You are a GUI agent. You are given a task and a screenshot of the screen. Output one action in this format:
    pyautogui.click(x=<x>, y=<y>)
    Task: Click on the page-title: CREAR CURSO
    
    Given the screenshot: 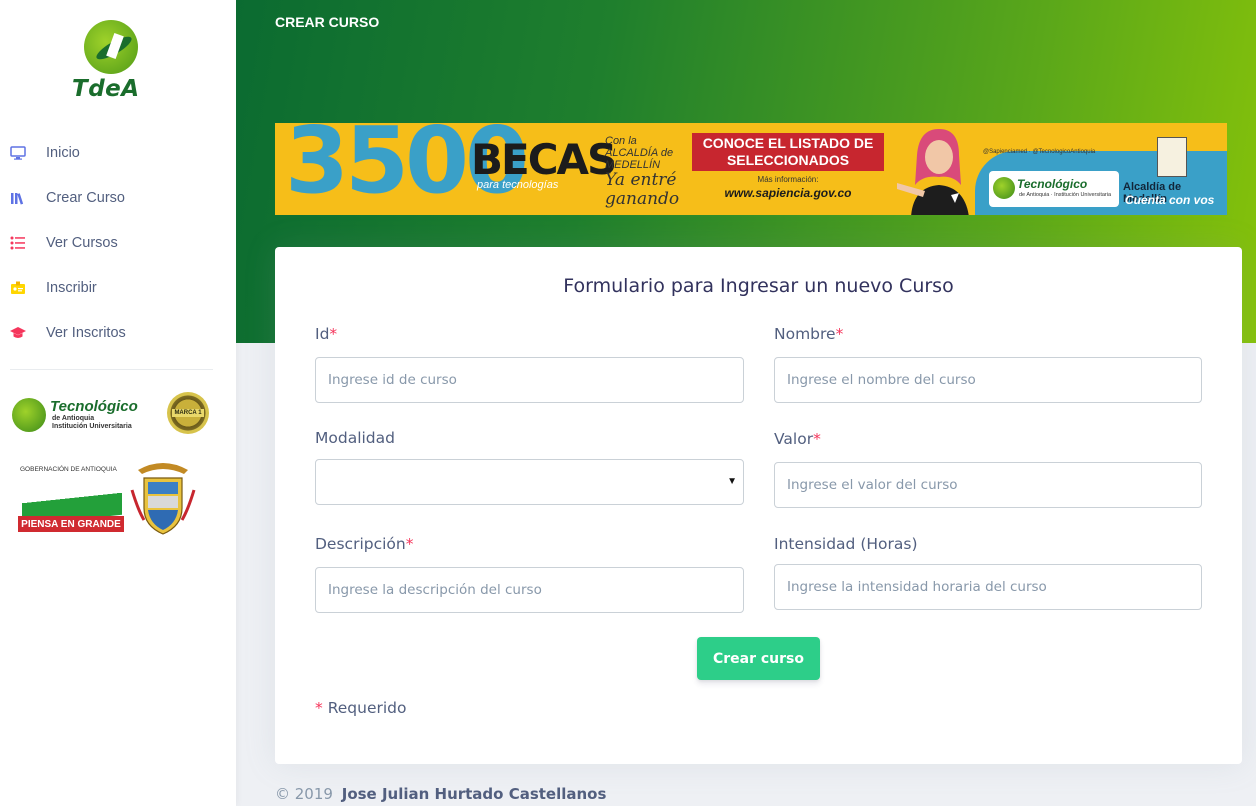 What is the action you would take?
    pyautogui.click(x=327, y=22)
    